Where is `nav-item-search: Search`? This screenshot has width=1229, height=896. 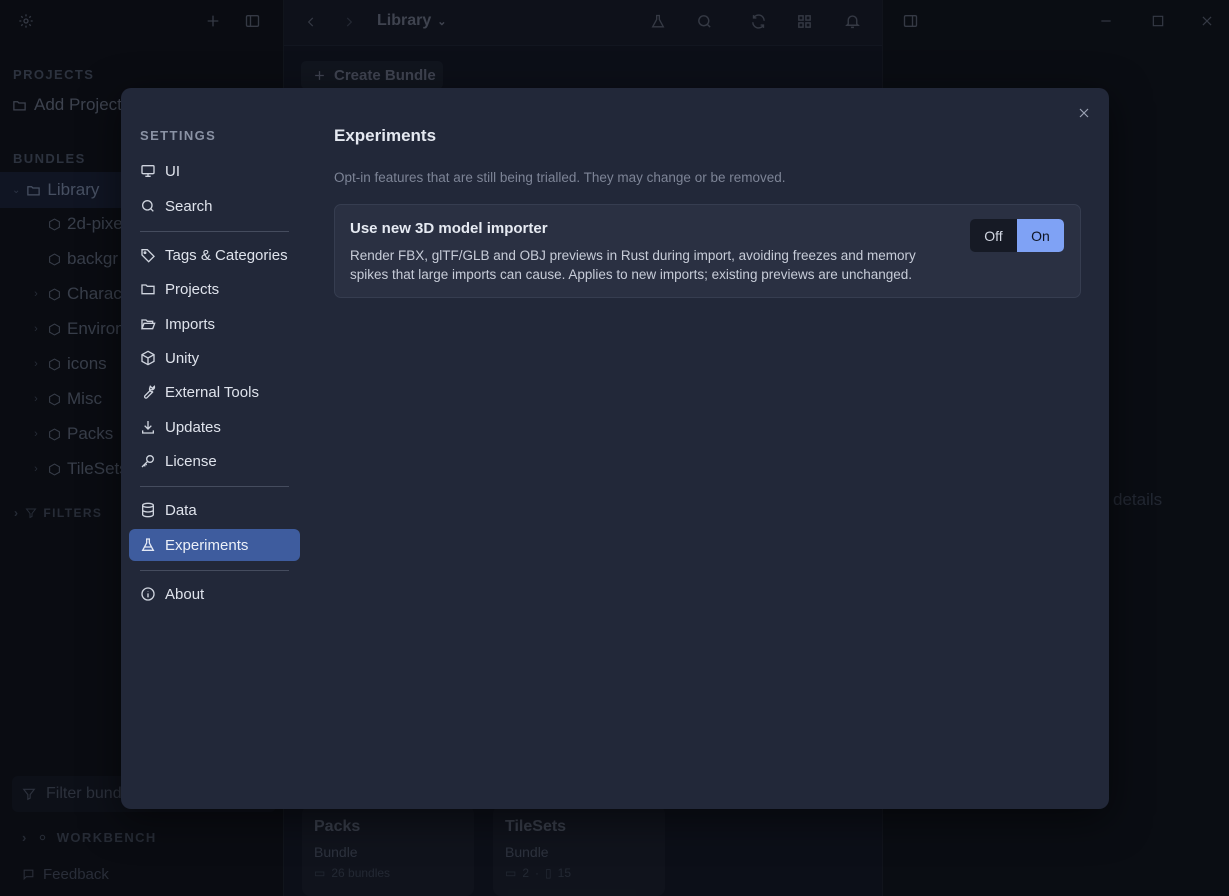
nav-item-search: Search is located at coordinates (214, 206).